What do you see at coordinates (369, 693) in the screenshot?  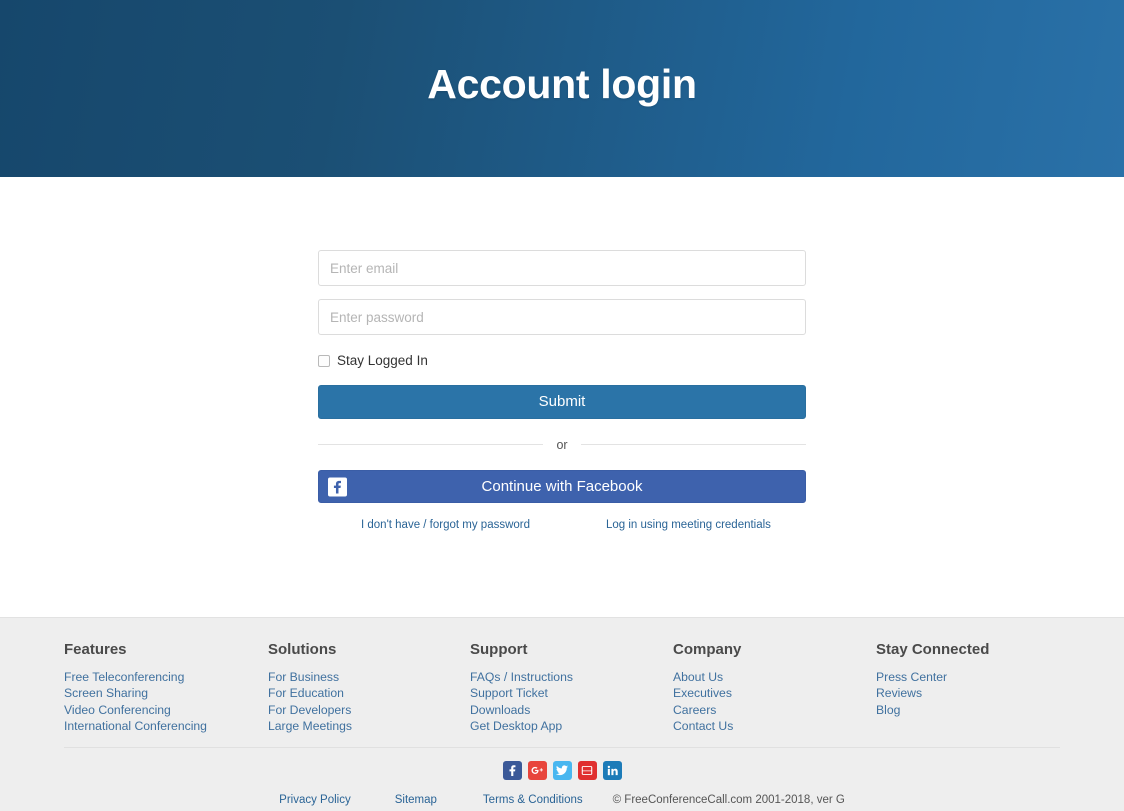 I see `footer-link-for-education: For Education` at bounding box center [369, 693].